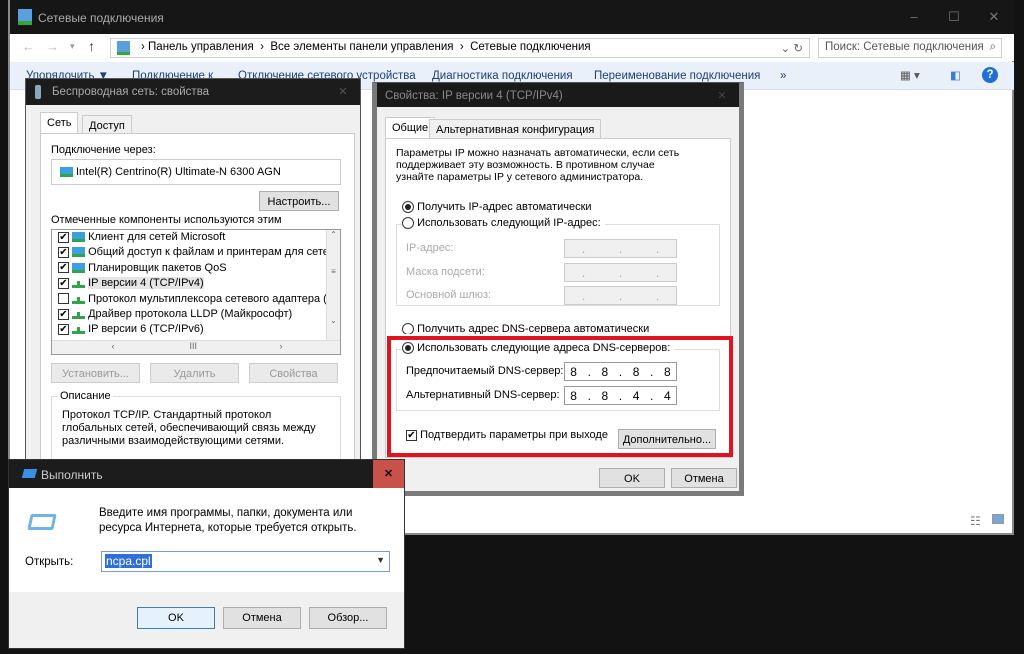  I want to click on network-folder-icon, so click(25, 17).